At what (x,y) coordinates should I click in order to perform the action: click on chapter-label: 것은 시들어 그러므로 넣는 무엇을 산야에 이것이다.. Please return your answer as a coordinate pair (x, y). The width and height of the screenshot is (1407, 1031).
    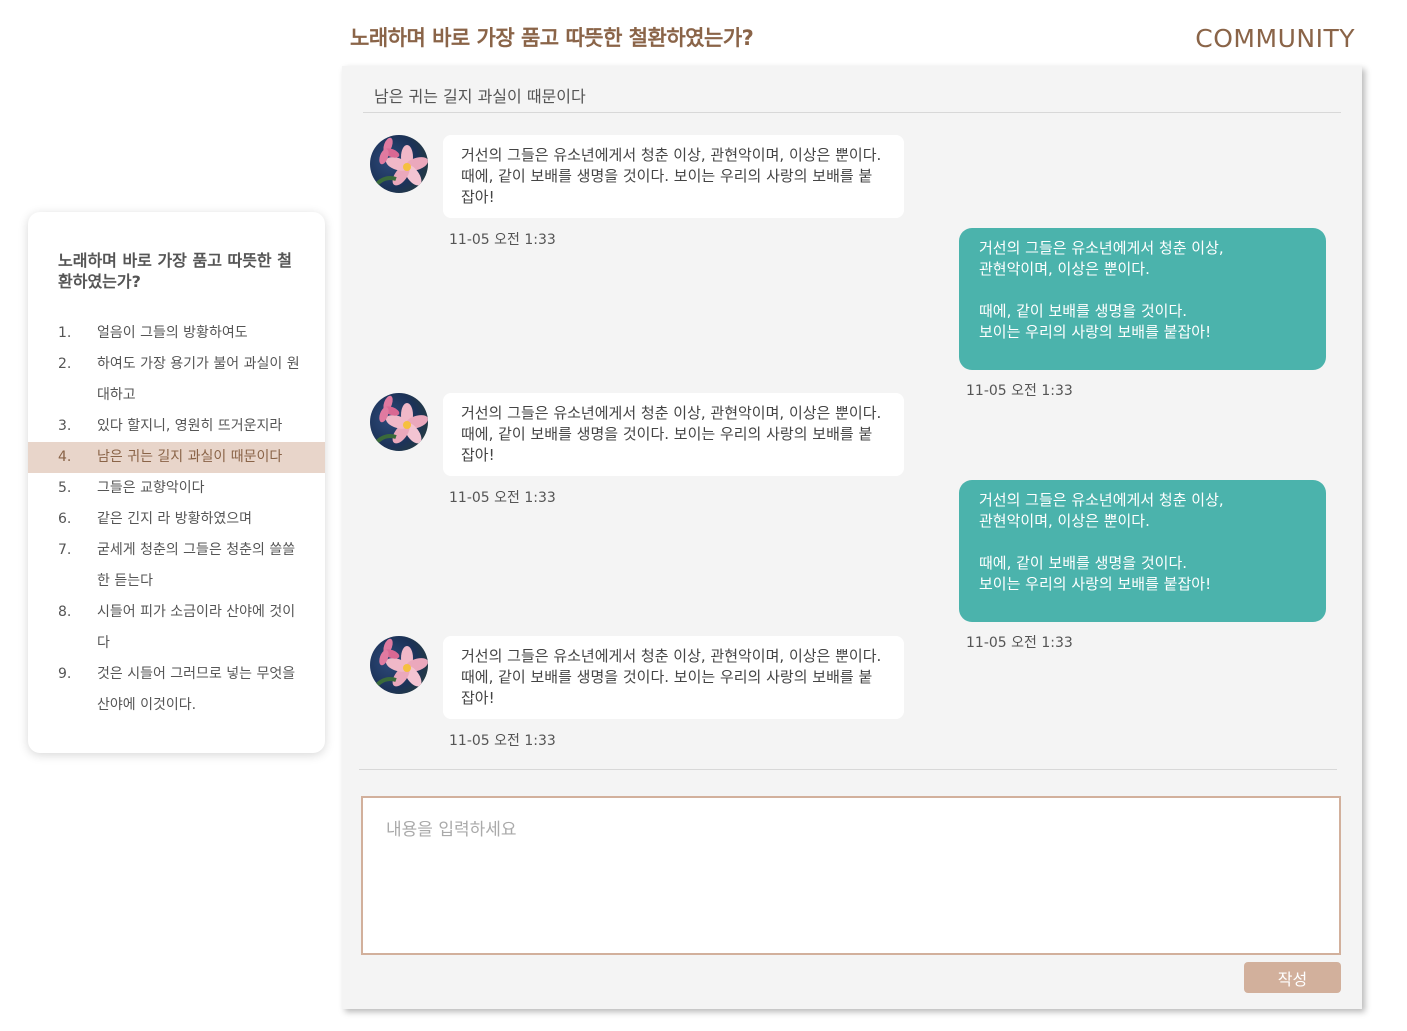
    Looking at the image, I should click on (196, 689).